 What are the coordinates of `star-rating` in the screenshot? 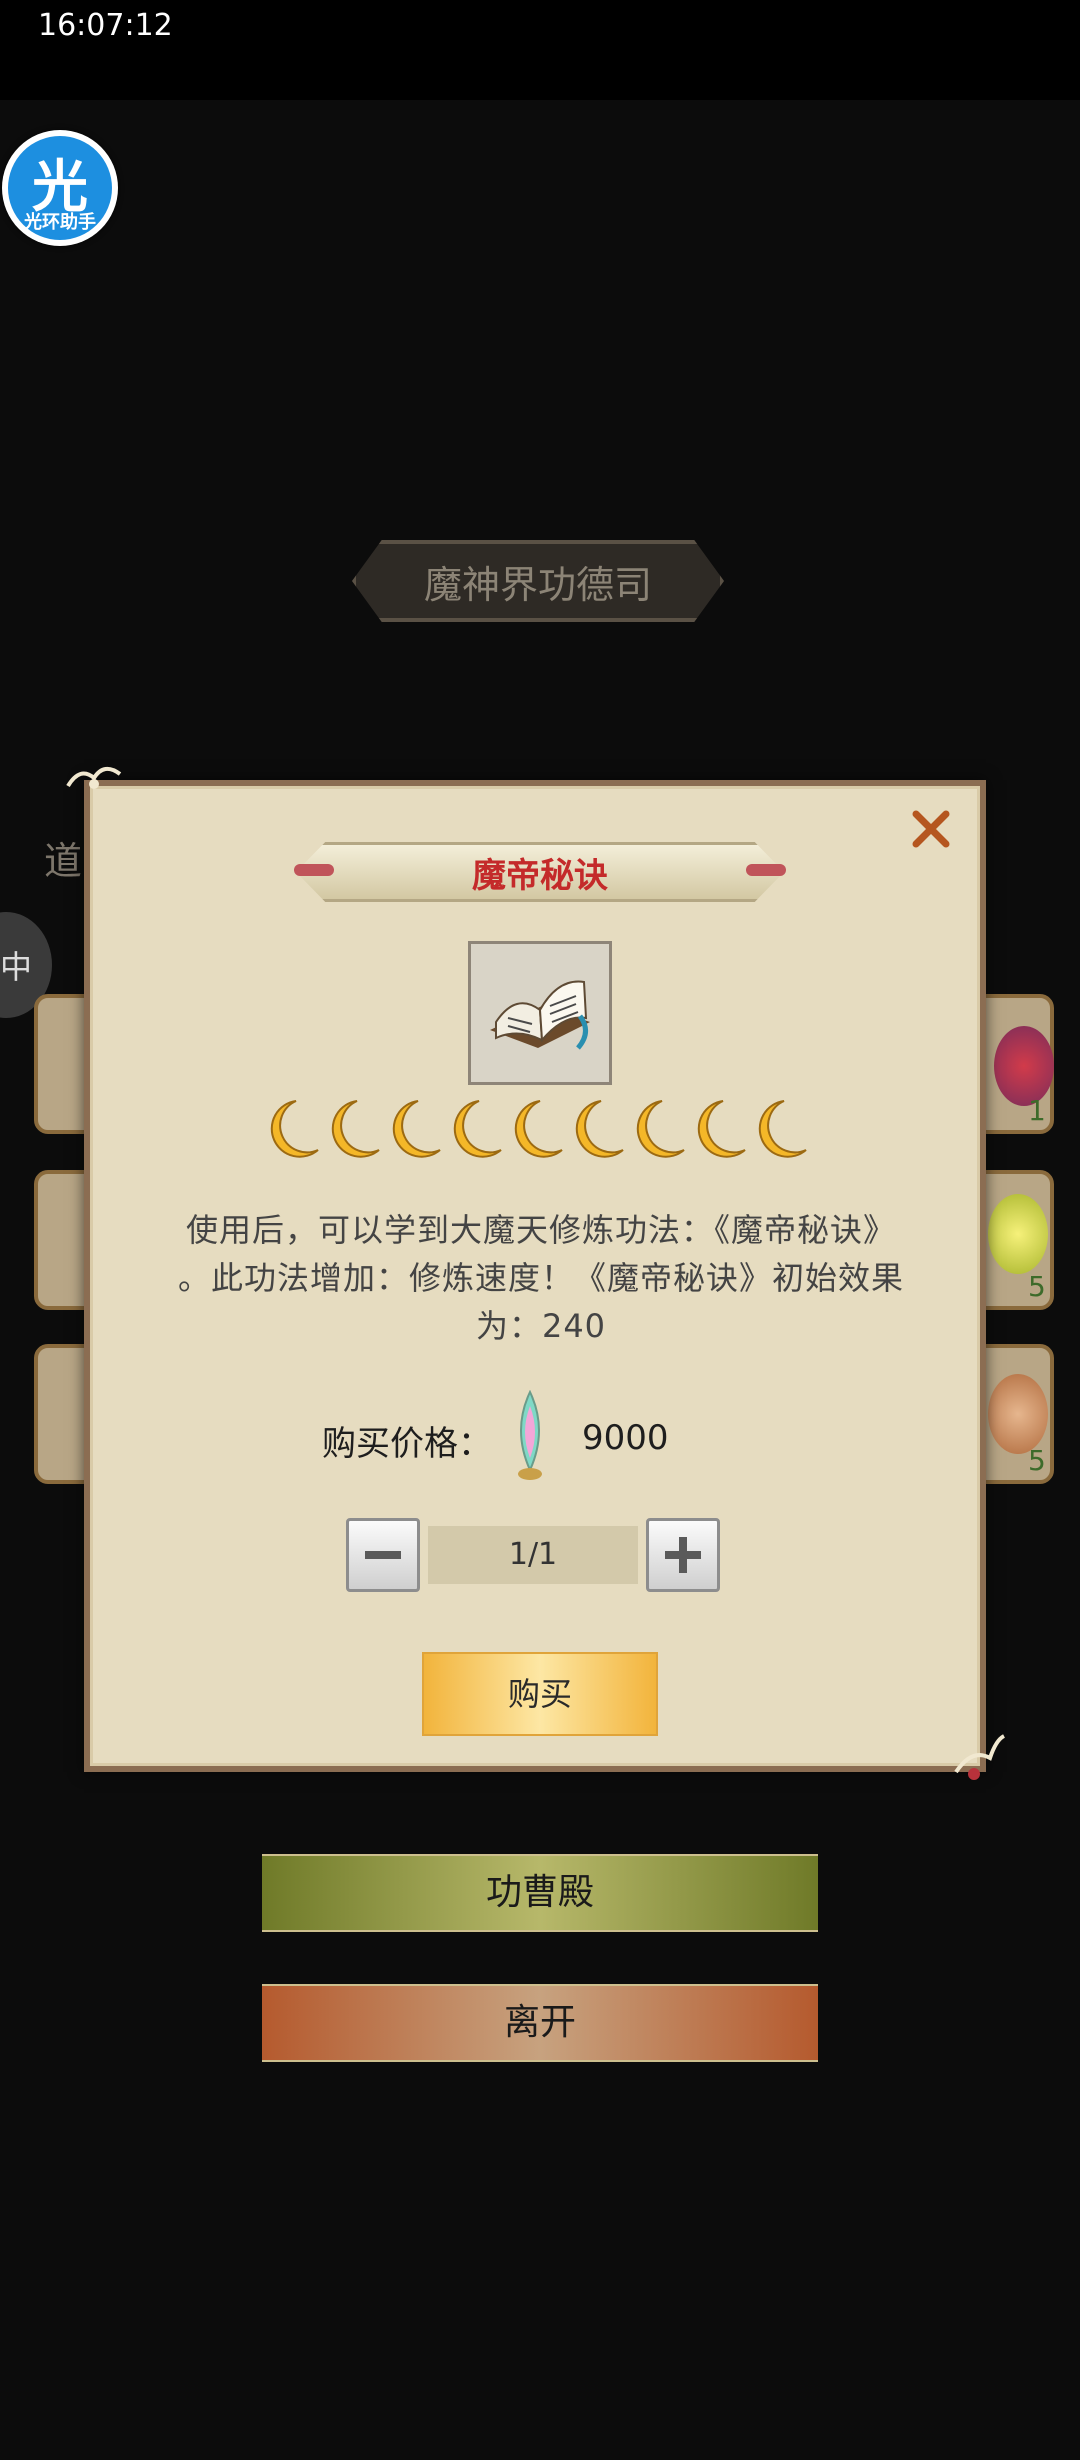 It's located at (540, 1130).